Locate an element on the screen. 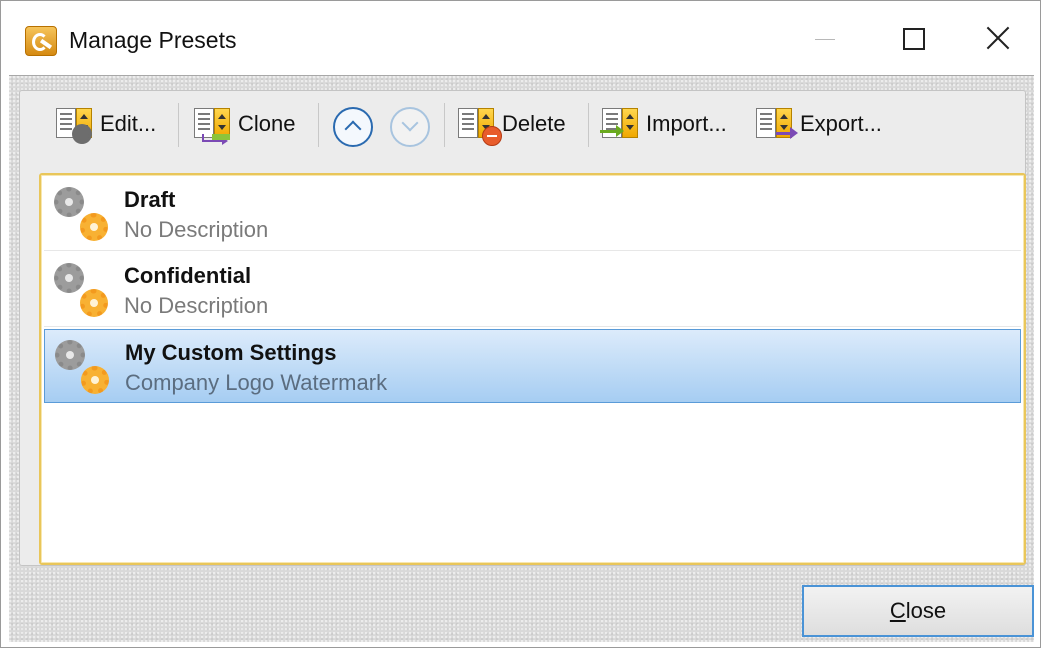 Image resolution: width=1041 pixels, height=648 pixels. minimize-button is located at coordinates (826, 40).